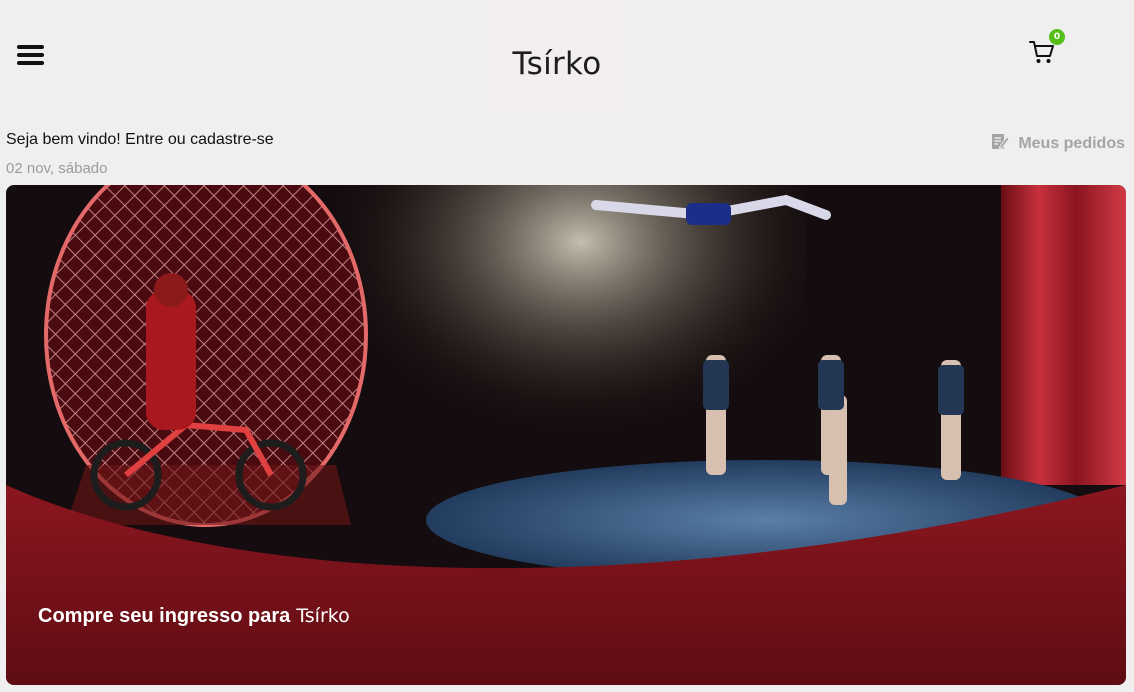 The image size is (1134, 692). What do you see at coordinates (31, 55) in the screenshot?
I see `hamburger-menu-icon` at bounding box center [31, 55].